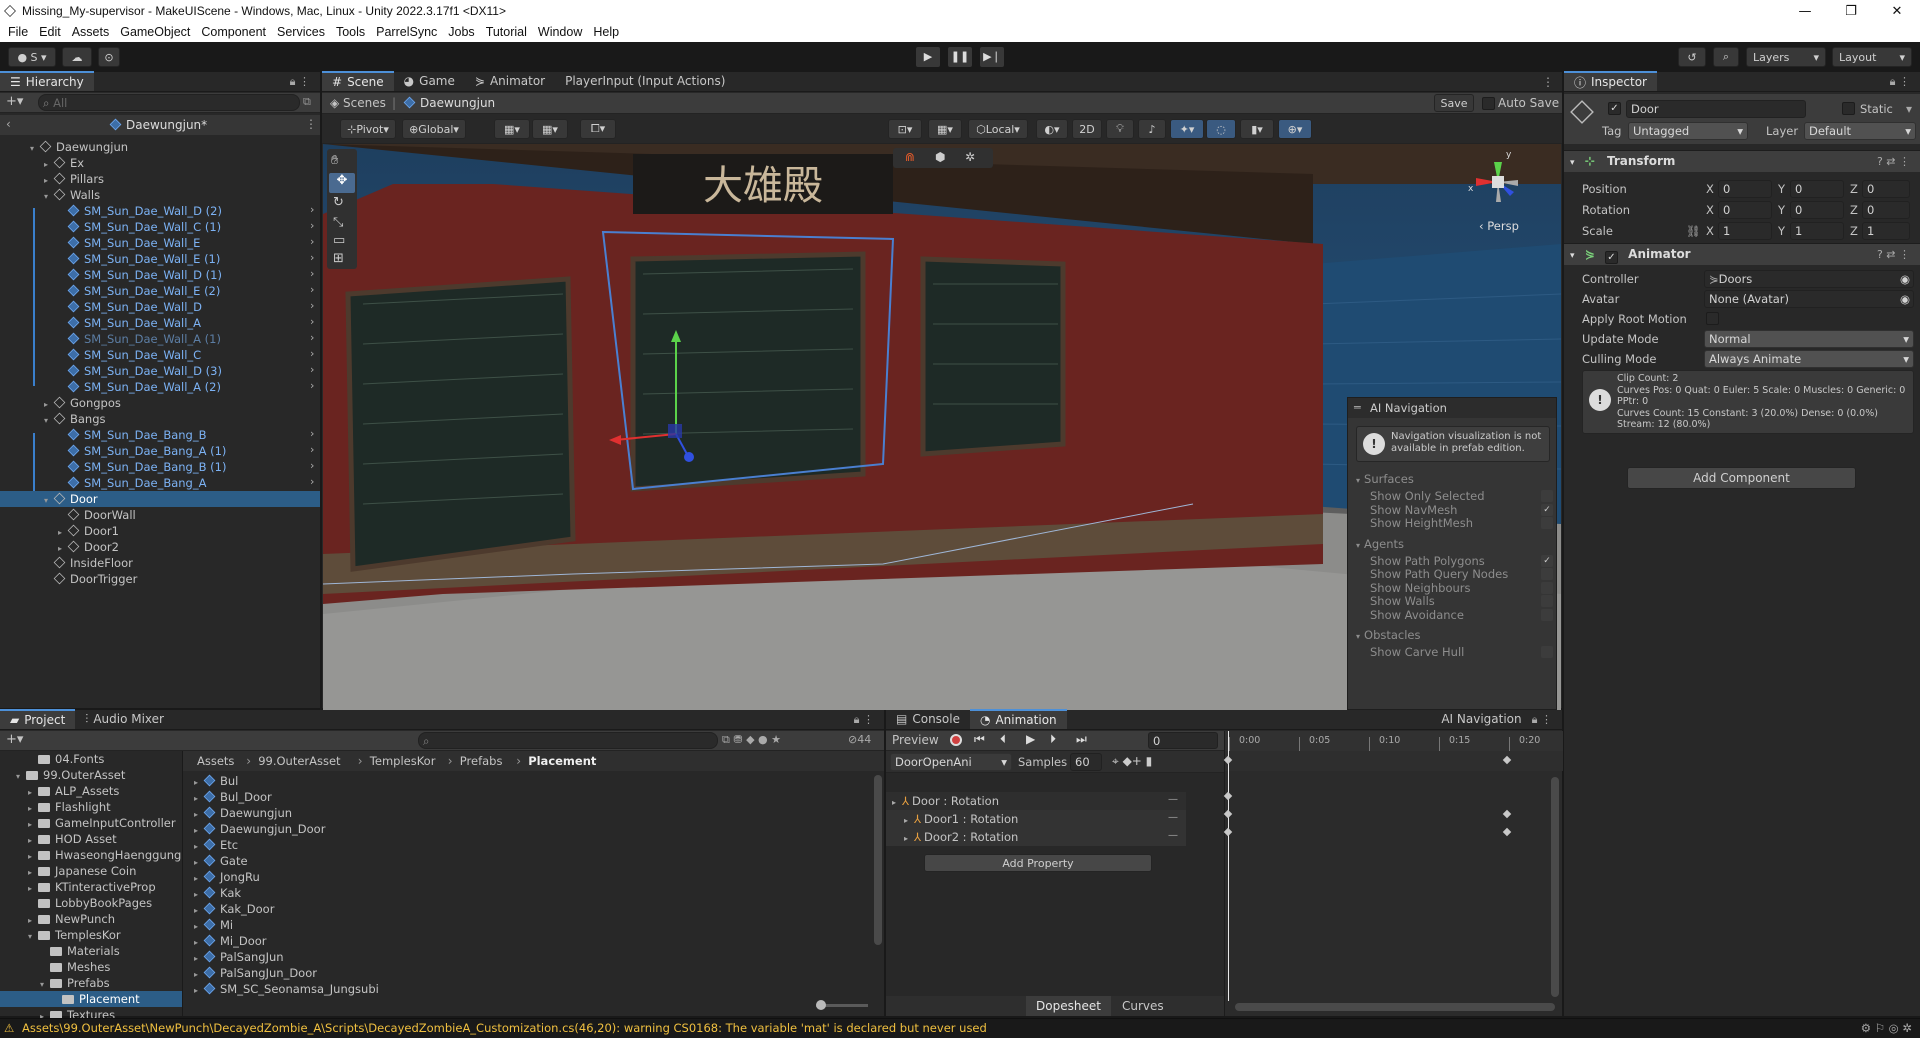  Describe the element at coordinates (216, 781) in the screenshot. I see `asset-item: ▸ Bul` at that location.